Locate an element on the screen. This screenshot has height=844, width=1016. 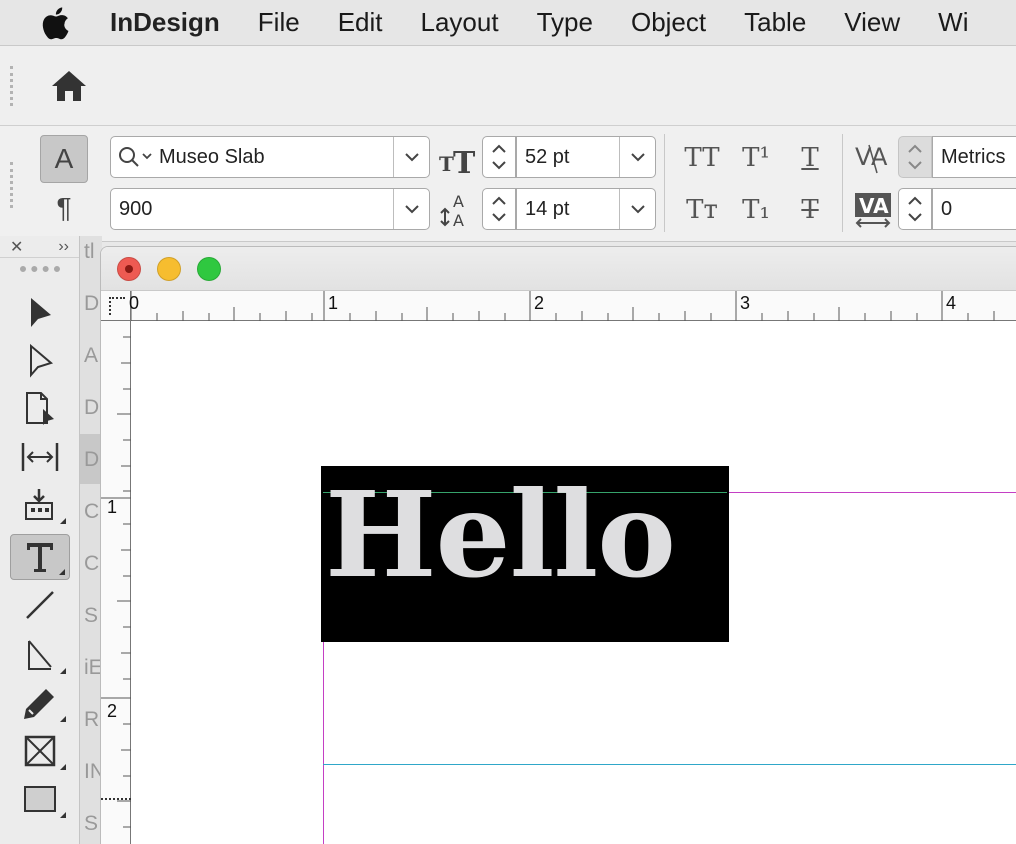
apple-menu is located at coordinates (55, 23).